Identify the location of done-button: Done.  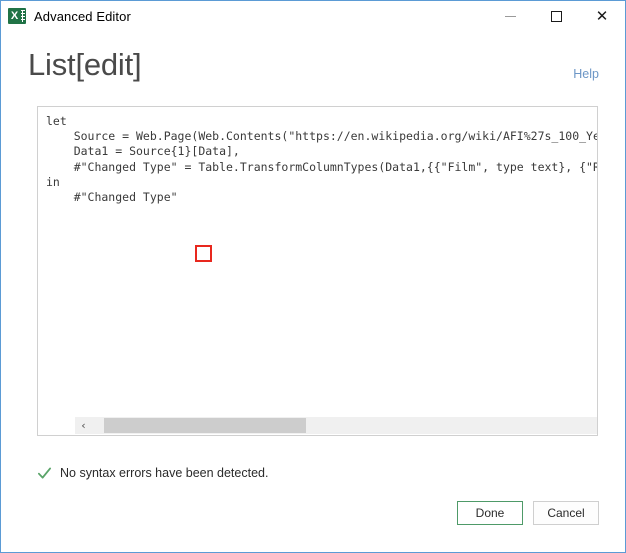
(490, 513).